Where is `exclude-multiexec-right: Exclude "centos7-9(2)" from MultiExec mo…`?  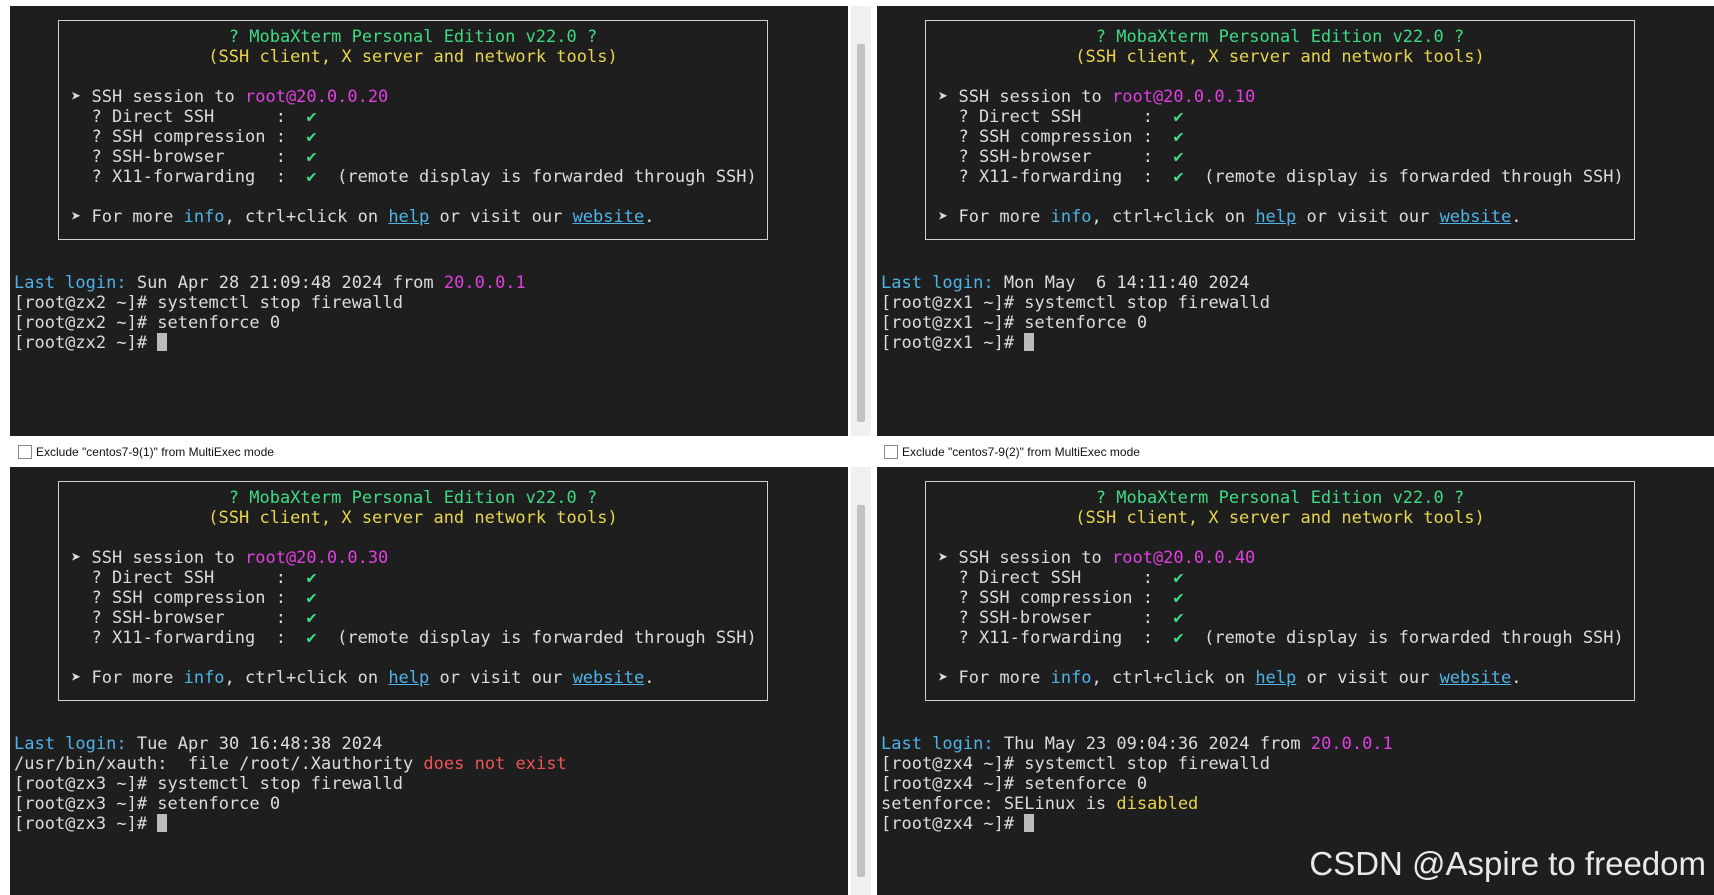
exclude-multiexec-right: Exclude "centos7-9(2)" from MultiExec mo… is located at coordinates (1012, 452).